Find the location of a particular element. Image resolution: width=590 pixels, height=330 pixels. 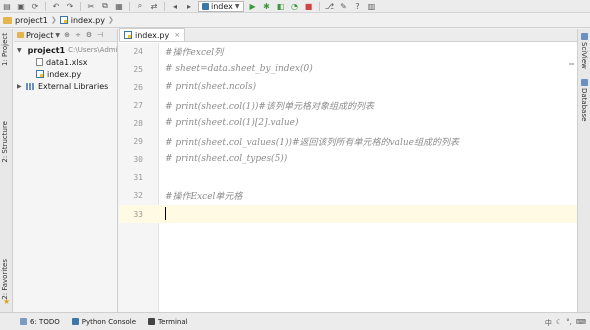

tool-tab-python-console: Python Console is located at coordinates (103, 322).